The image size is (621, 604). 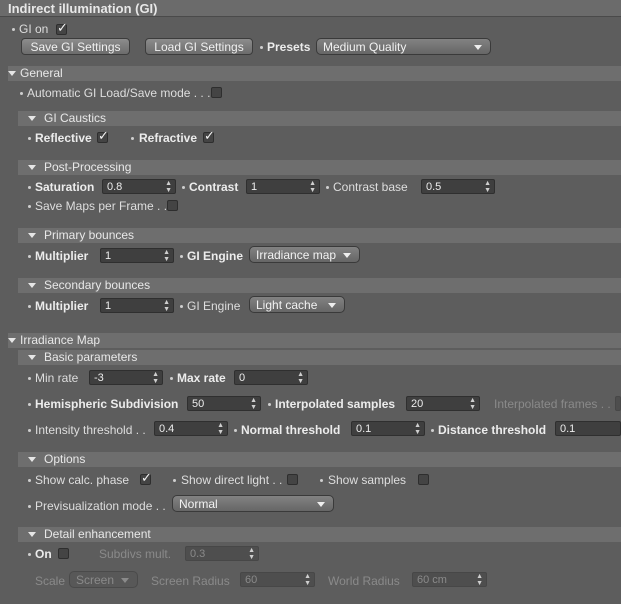 I want to click on gi-on-checkbox: ✓, so click(x=62, y=27).